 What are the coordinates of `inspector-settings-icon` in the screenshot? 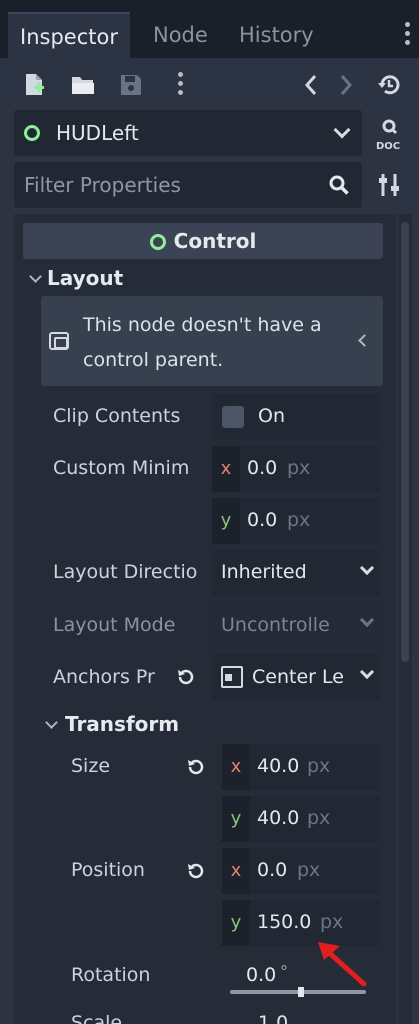 It's located at (389, 185).